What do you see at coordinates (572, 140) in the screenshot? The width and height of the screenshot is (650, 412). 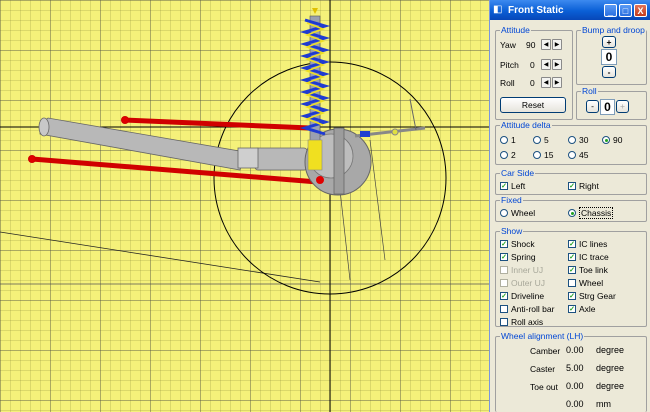 I see `delta-30-radio` at bounding box center [572, 140].